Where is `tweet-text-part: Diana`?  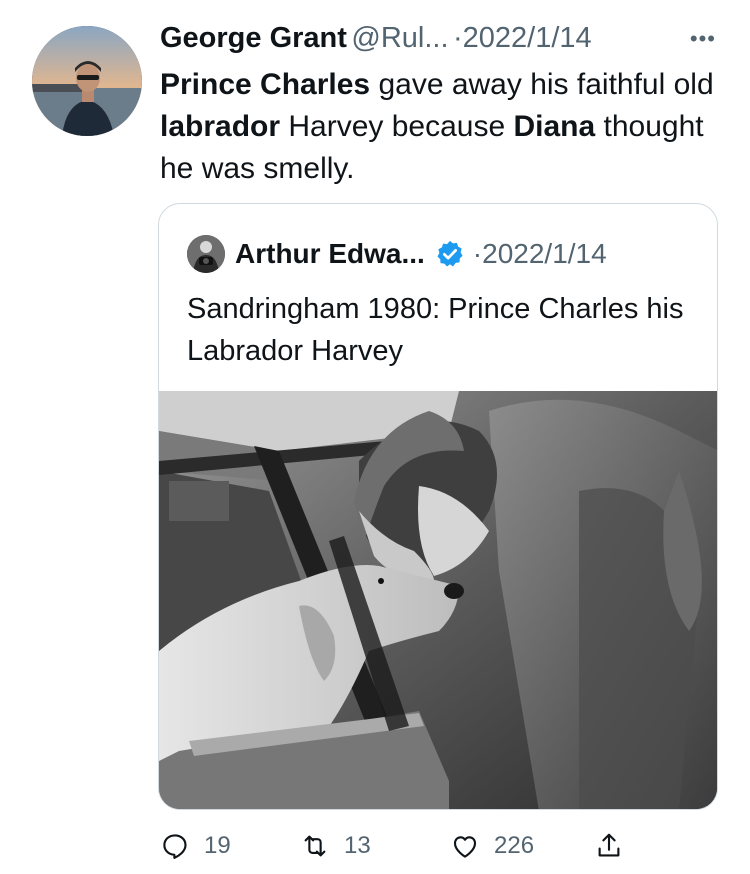 tweet-text-part: Diana is located at coordinates (554, 126).